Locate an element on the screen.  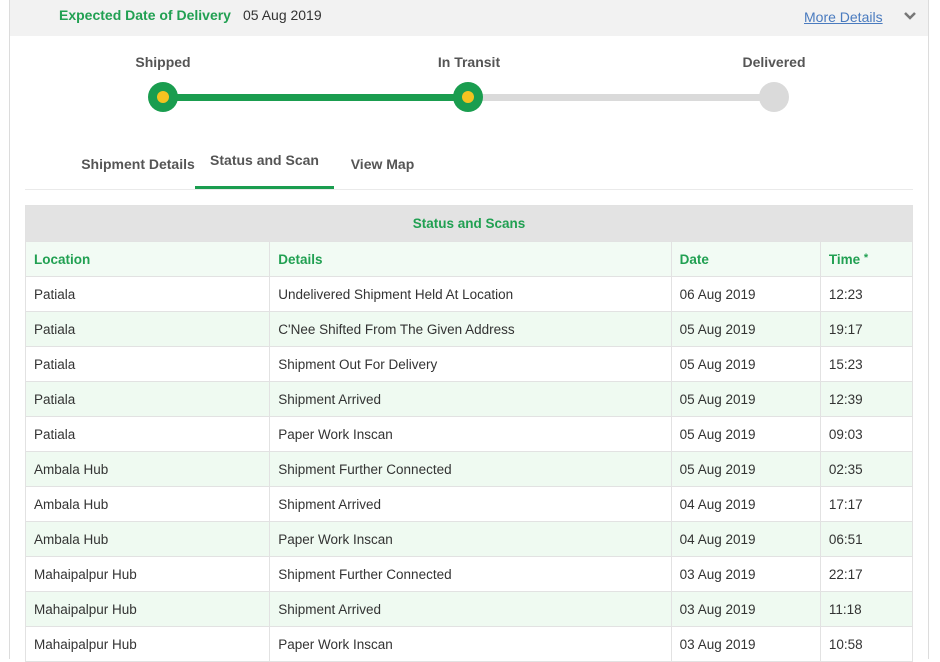
more-details-link: More Details is located at coordinates (843, 17).